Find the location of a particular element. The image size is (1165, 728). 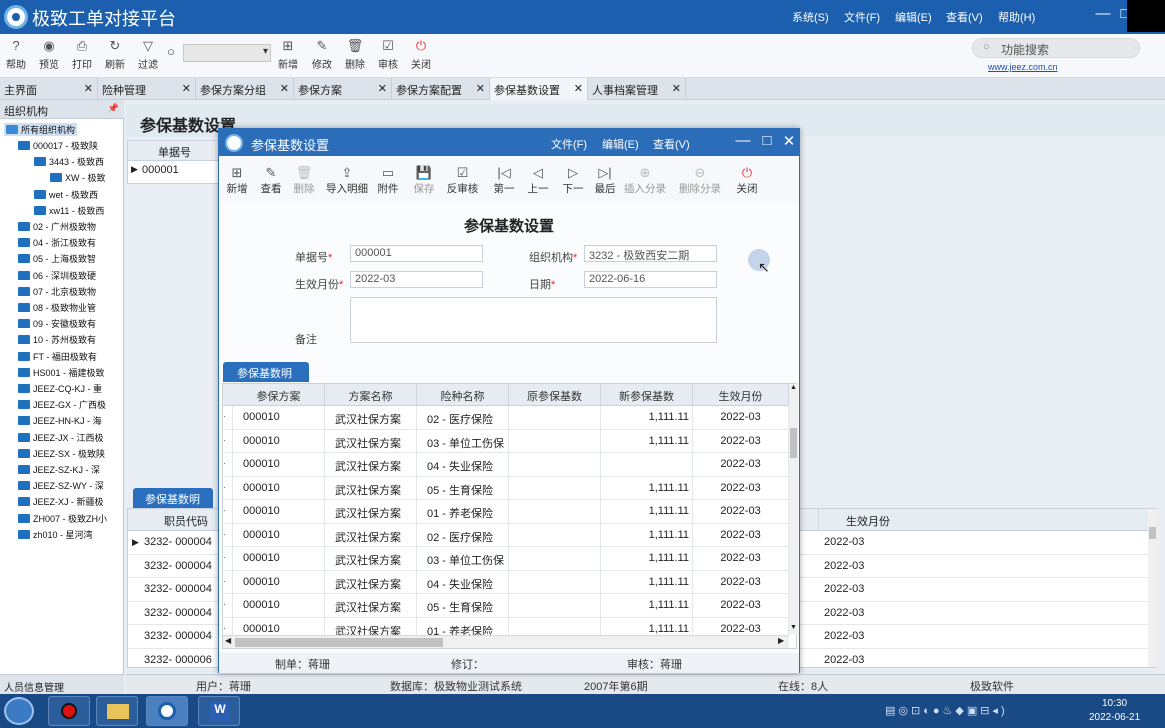

grid-cell: 01 - 养老保险 is located at coordinates (463, 511).